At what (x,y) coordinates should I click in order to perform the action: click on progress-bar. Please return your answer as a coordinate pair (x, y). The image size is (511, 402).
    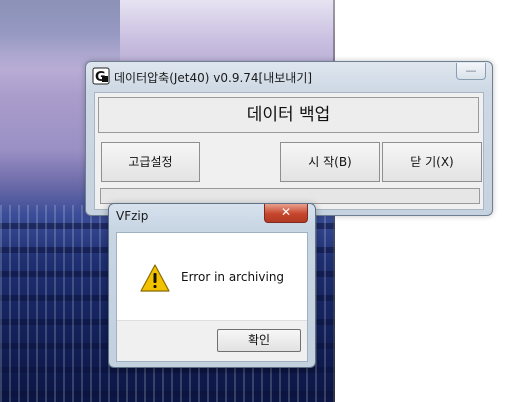
    Looking at the image, I should click on (290, 196).